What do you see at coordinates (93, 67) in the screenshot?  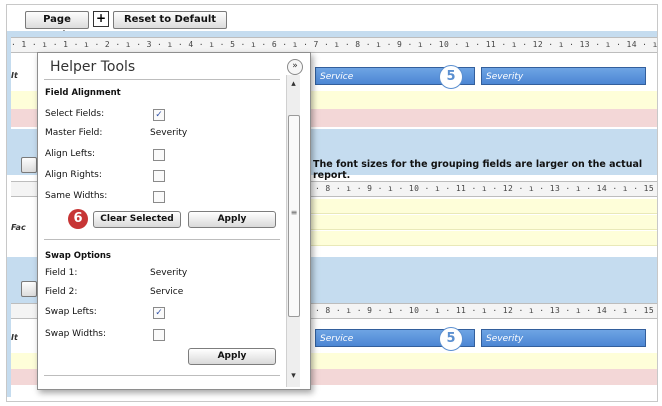 I see `panel-title: Helper Tools` at bounding box center [93, 67].